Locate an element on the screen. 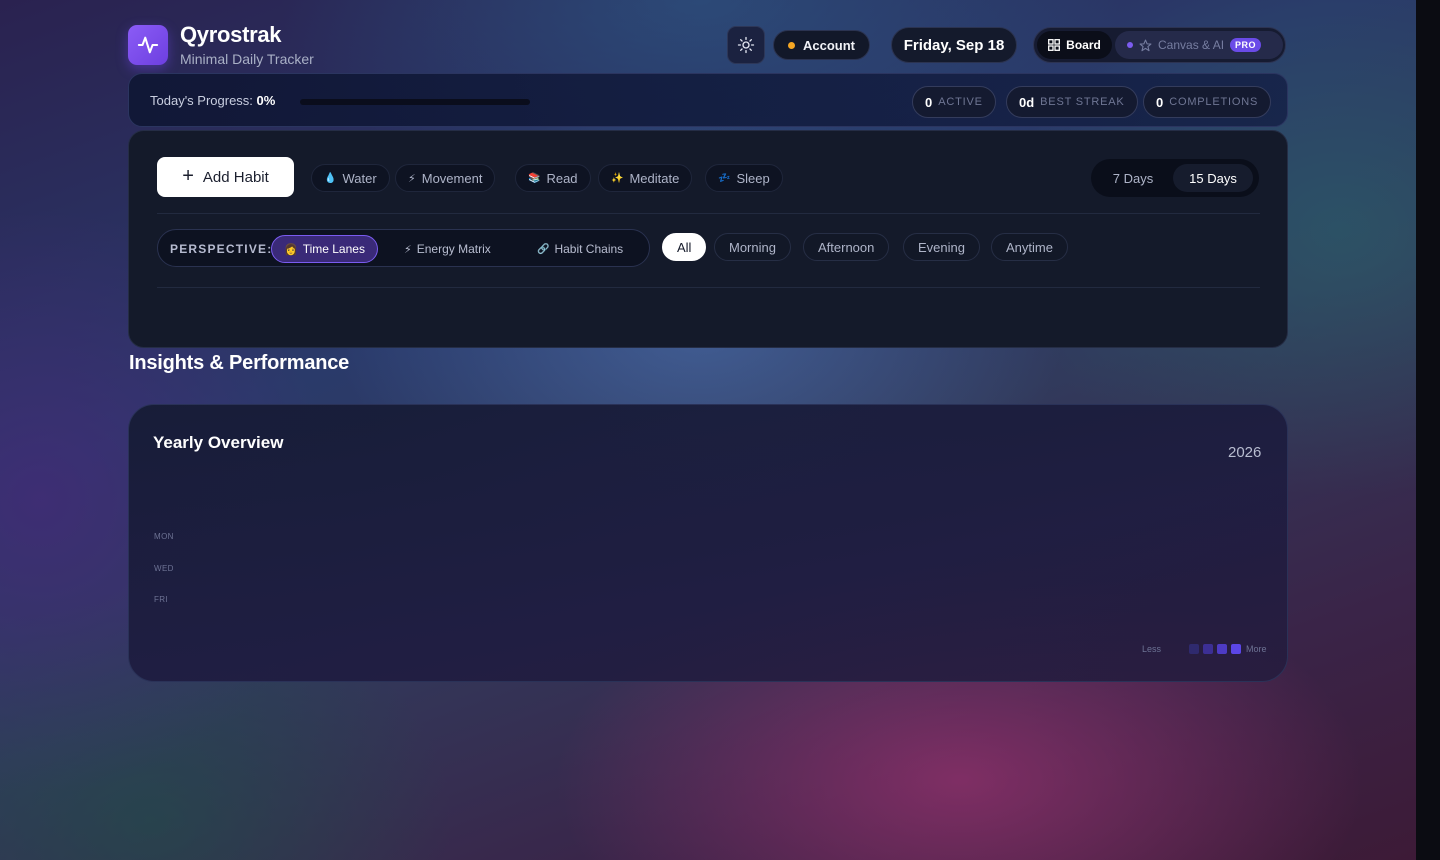 Image resolution: width=1440 pixels, height=860 pixels. quick-habit-label: Water is located at coordinates (359, 178).